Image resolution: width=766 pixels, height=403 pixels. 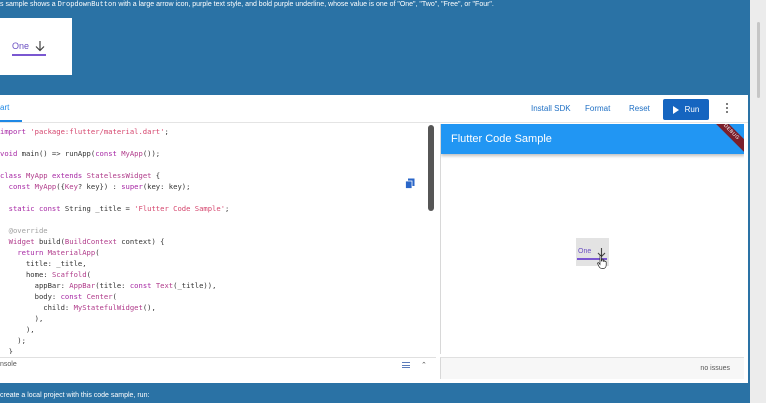 I want to click on code-token: 'package:flutter/material.dart', so click(x=97, y=131).